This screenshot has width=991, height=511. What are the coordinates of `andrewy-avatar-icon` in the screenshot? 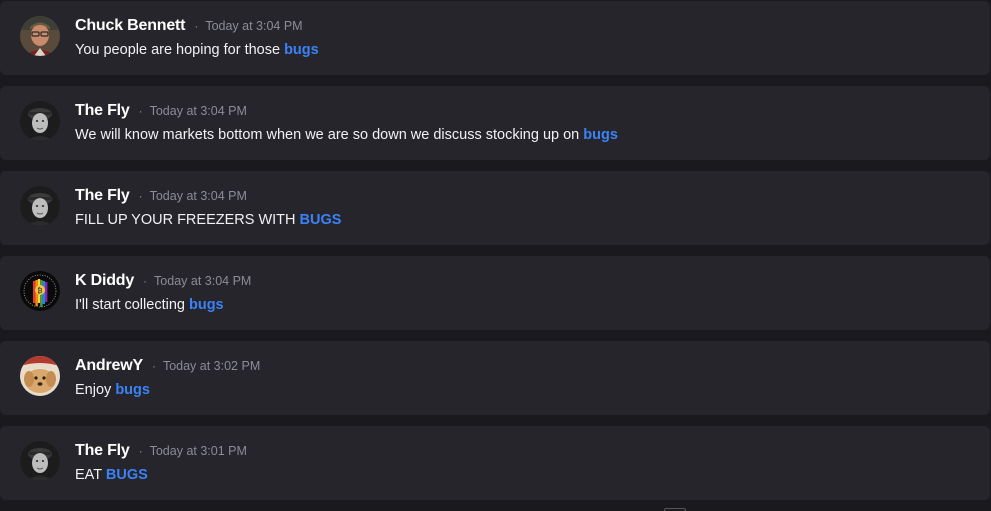 It's located at (40, 376).